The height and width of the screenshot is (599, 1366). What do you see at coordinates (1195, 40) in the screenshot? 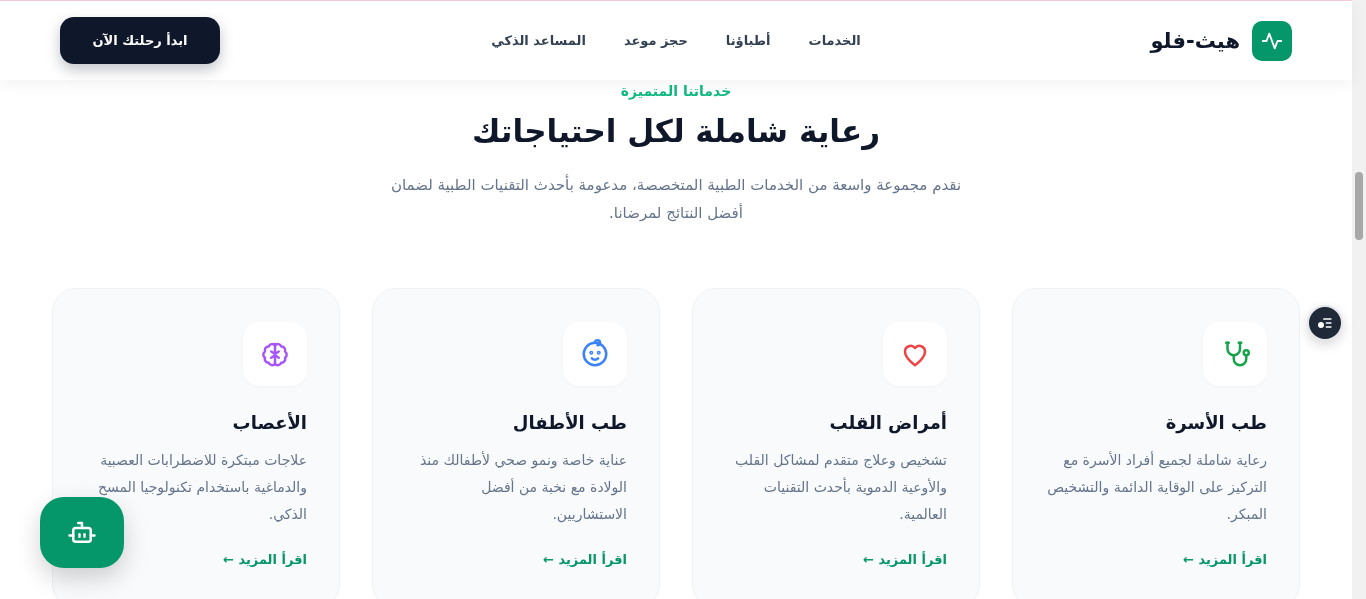
I see `logo-text: هيث-فلو` at bounding box center [1195, 40].